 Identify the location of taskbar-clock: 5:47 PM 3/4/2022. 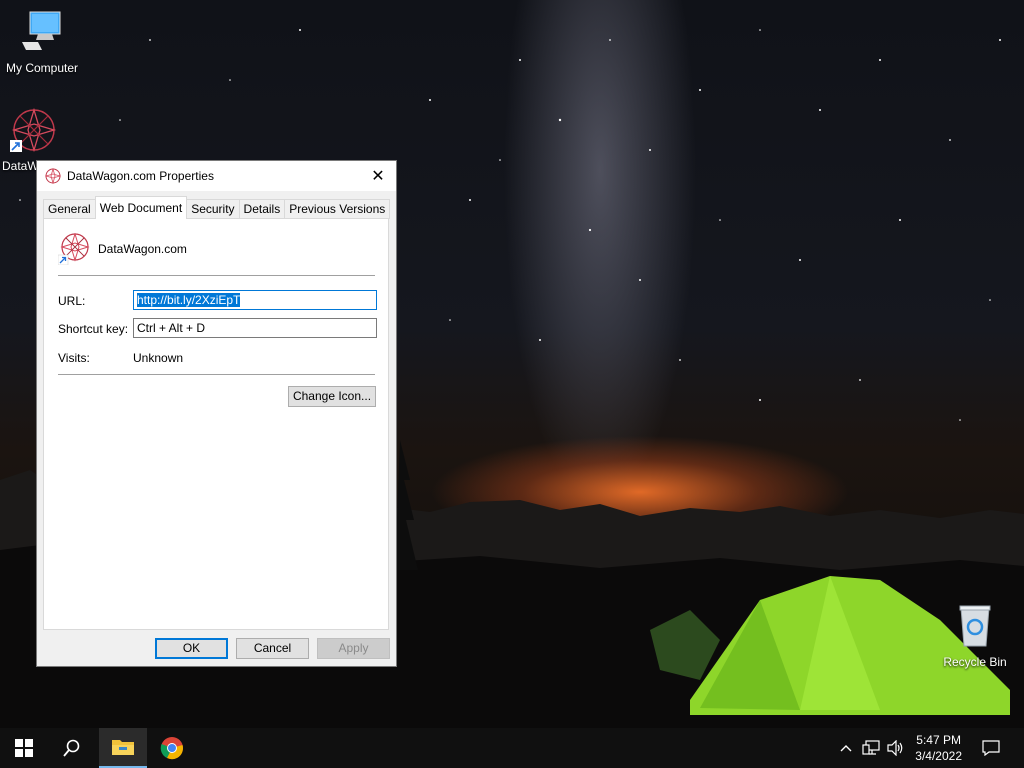
(938, 748).